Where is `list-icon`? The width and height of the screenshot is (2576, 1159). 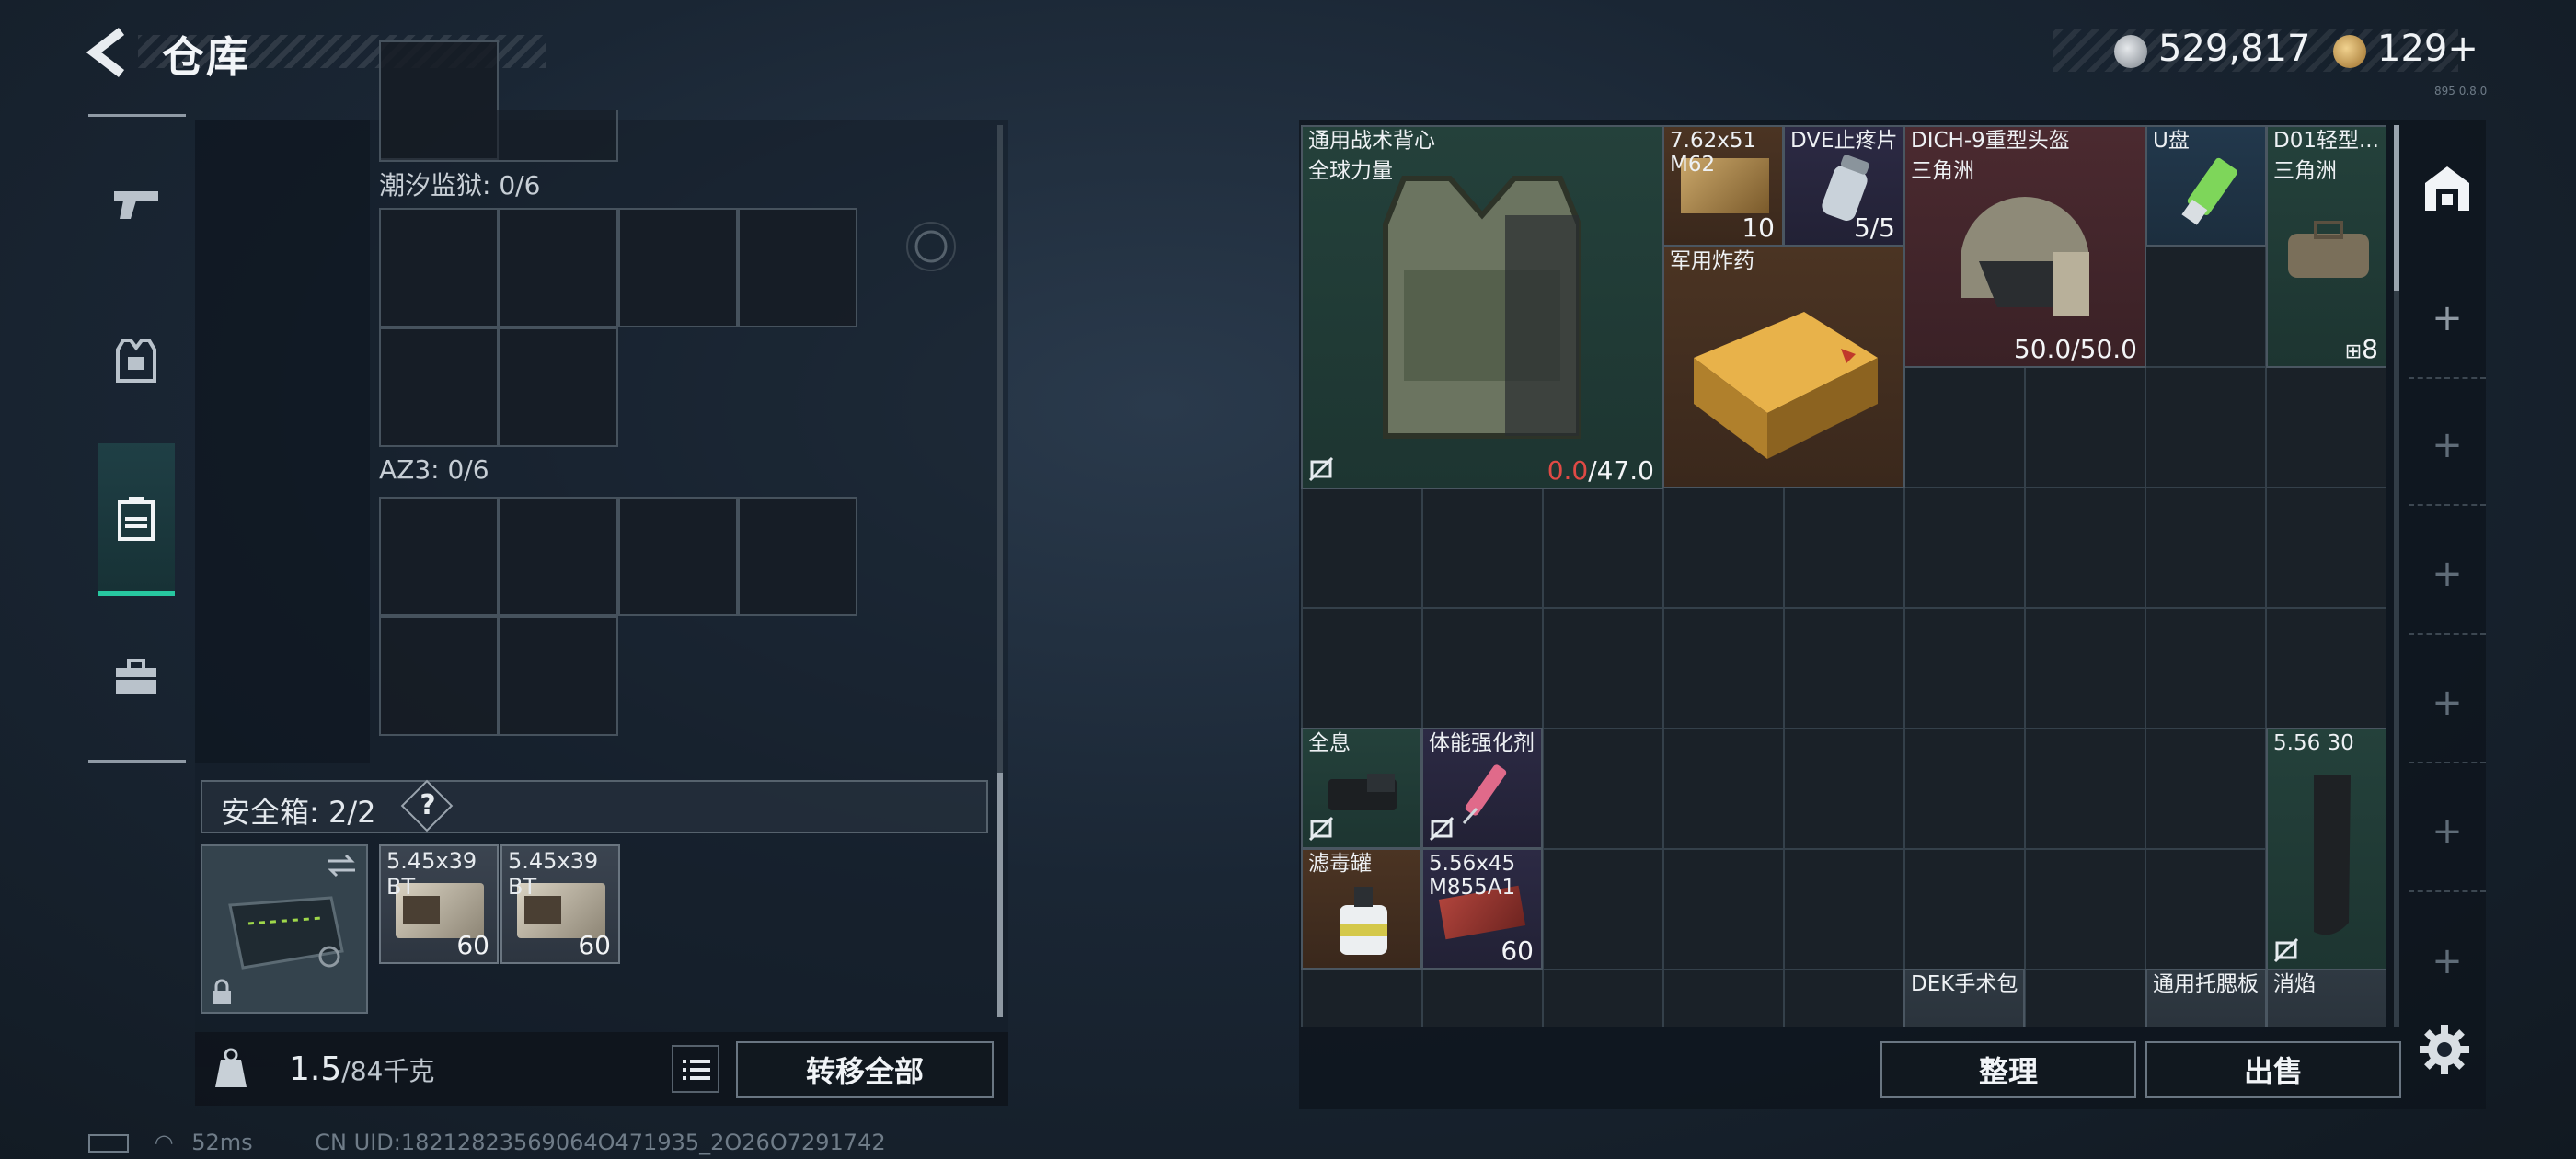 list-icon is located at coordinates (696, 1070).